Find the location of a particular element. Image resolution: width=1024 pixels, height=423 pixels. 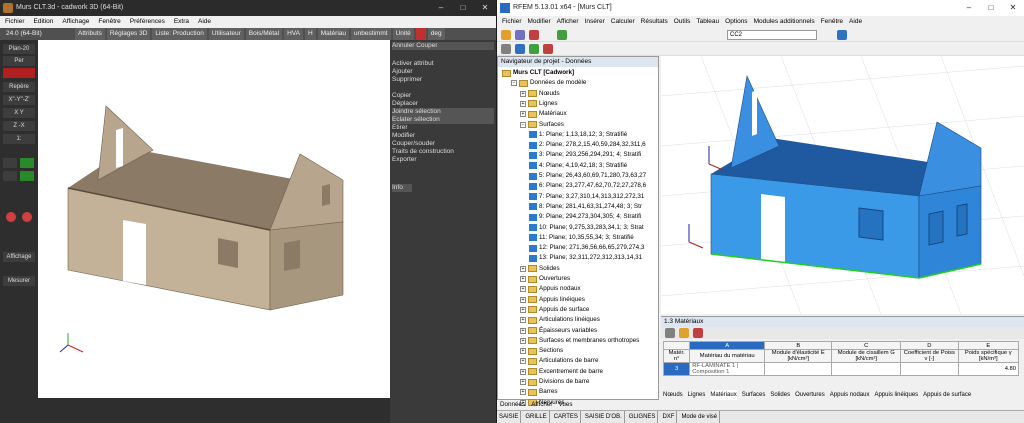

line-icon is located at coordinates (534, 49).